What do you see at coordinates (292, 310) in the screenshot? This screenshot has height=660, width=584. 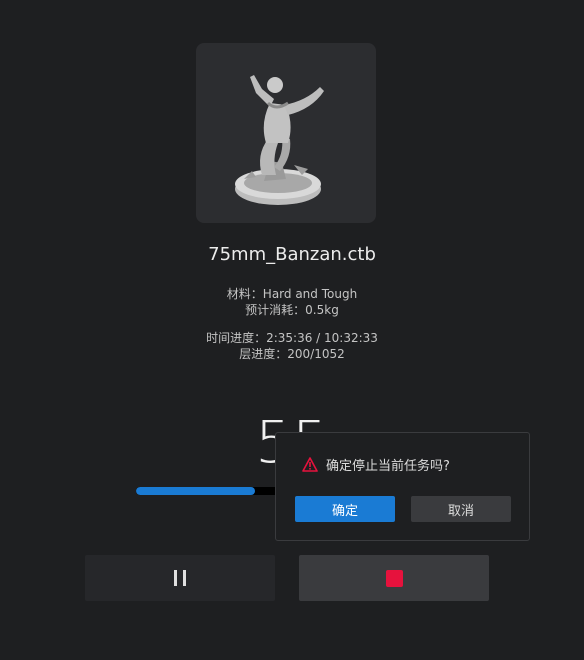 I see `consumption-line: 预计消耗：0.5kg` at bounding box center [292, 310].